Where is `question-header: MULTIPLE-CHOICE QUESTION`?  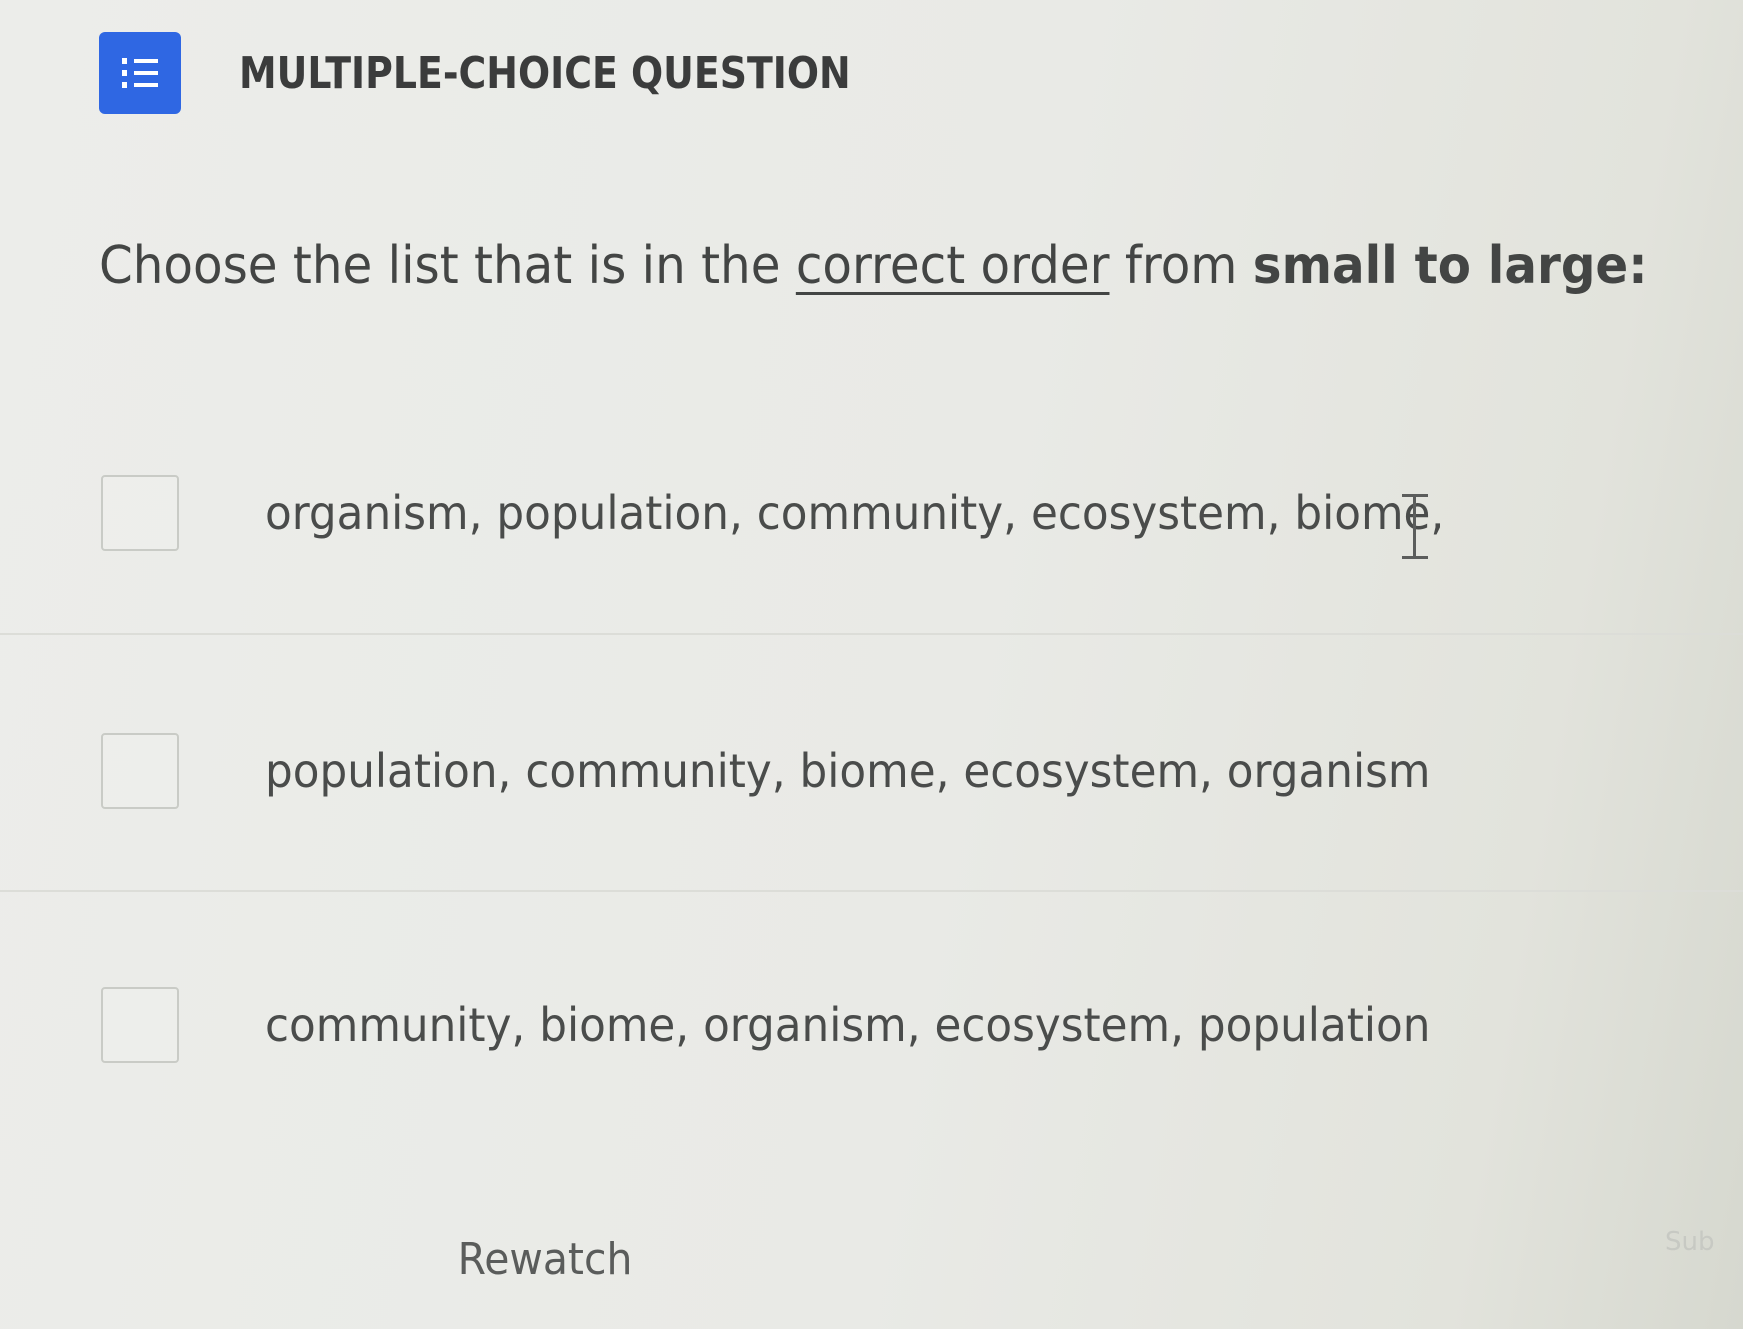
question-header: MULTIPLE-CHOICE QUESTION is located at coordinates (524, 73).